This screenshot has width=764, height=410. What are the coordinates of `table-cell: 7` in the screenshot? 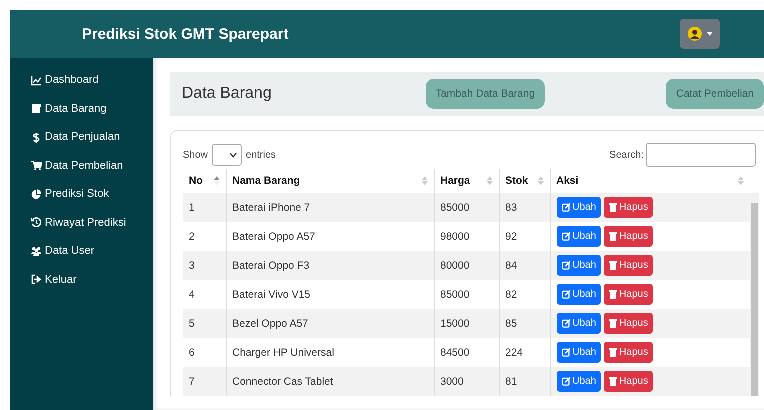 It's located at (204, 381).